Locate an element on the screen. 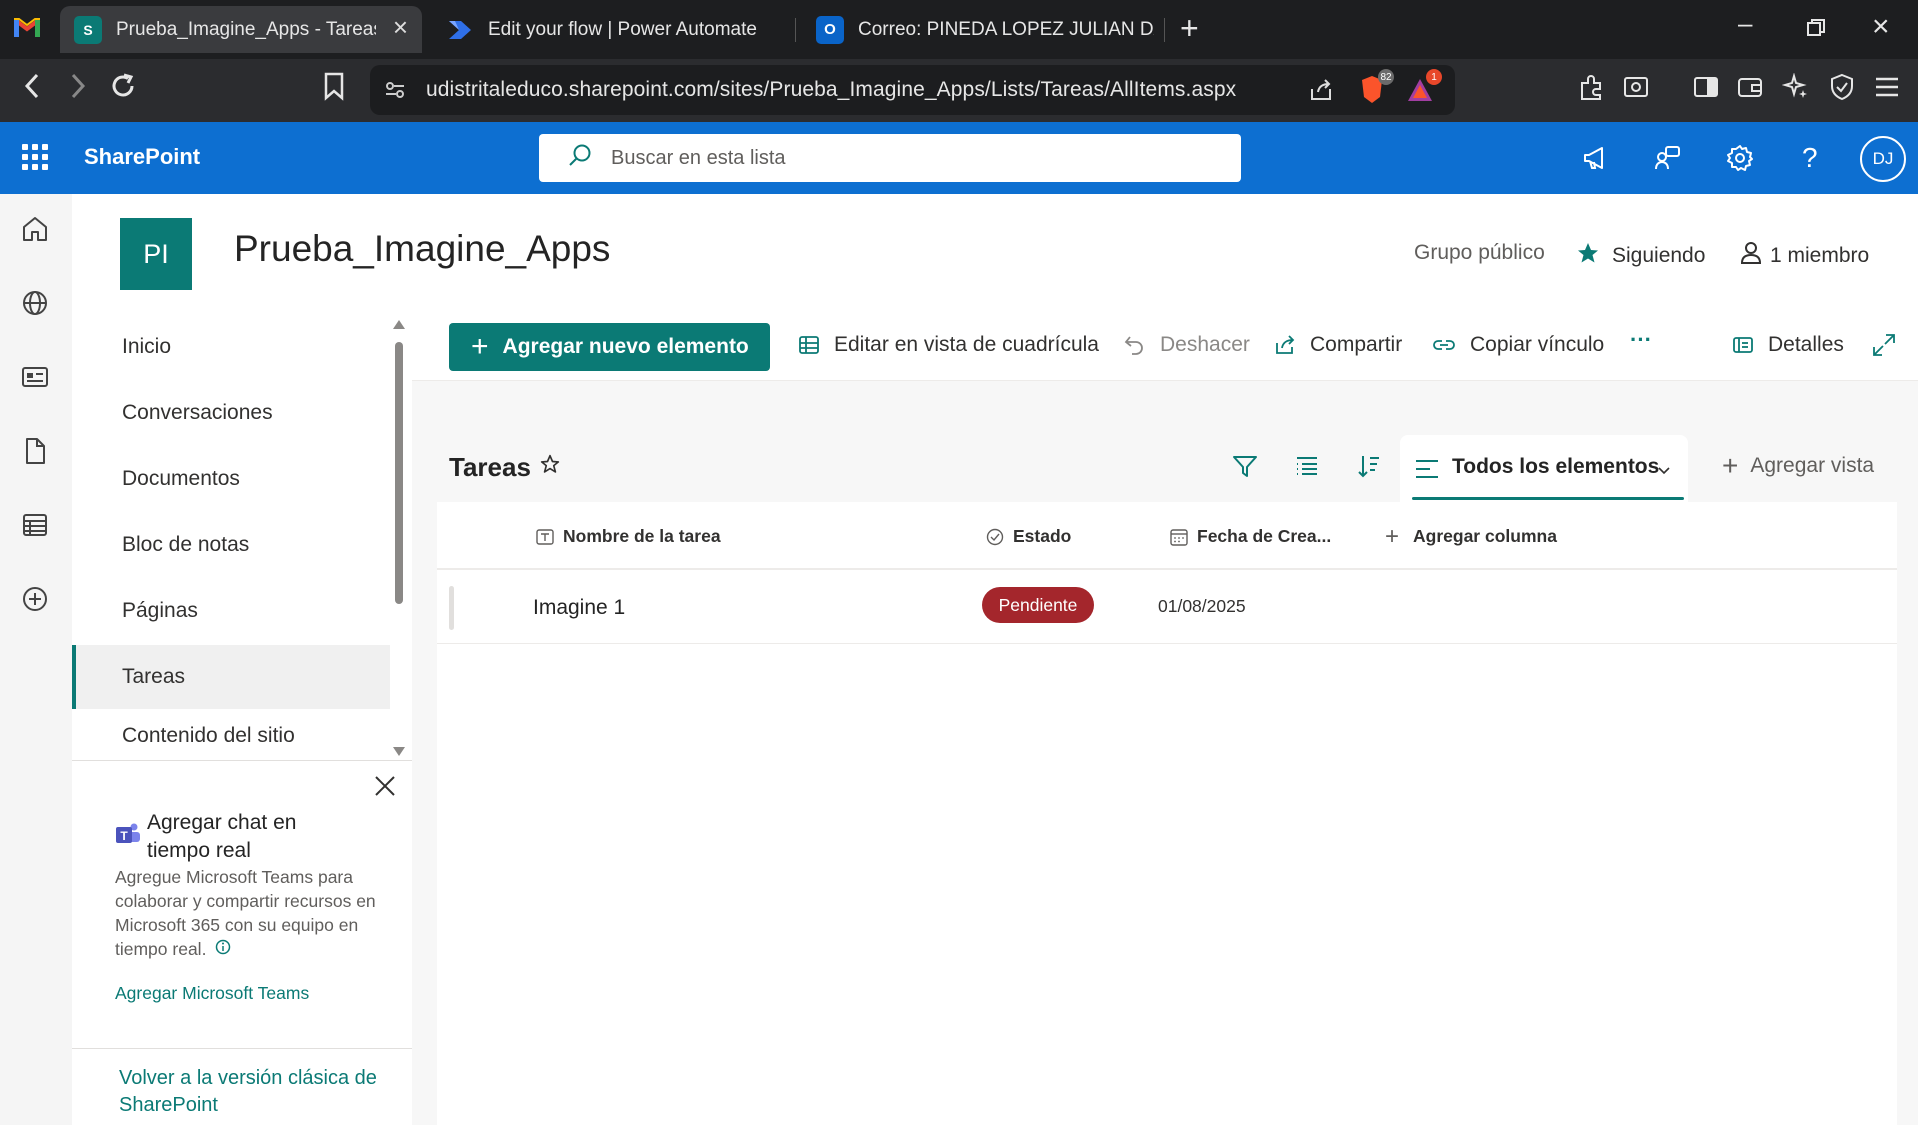  globe-icon is located at coordinates (35, 303).